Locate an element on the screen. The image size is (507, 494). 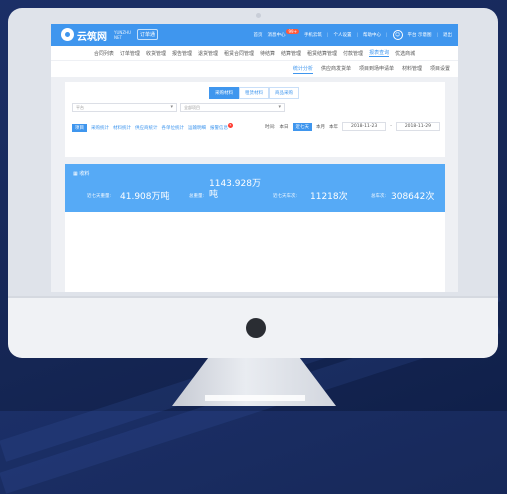
stat-value-total-trips: 308642次 is located at coordinates (413, 197).